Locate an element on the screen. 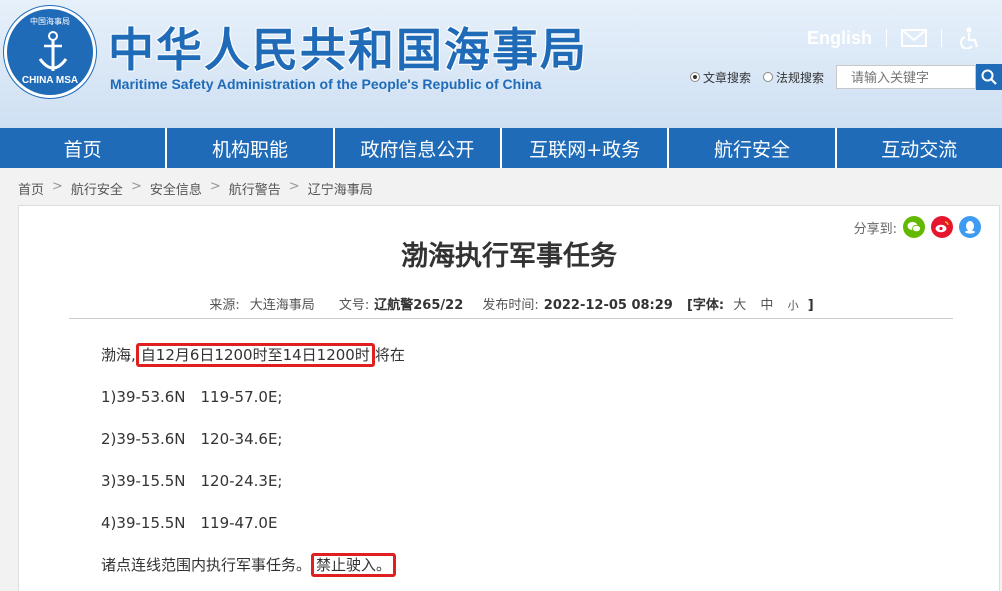 The width and height of the screenshot is (1002, 591). nav-item-functions: 机构职能 is located at coordinates (251, 148).